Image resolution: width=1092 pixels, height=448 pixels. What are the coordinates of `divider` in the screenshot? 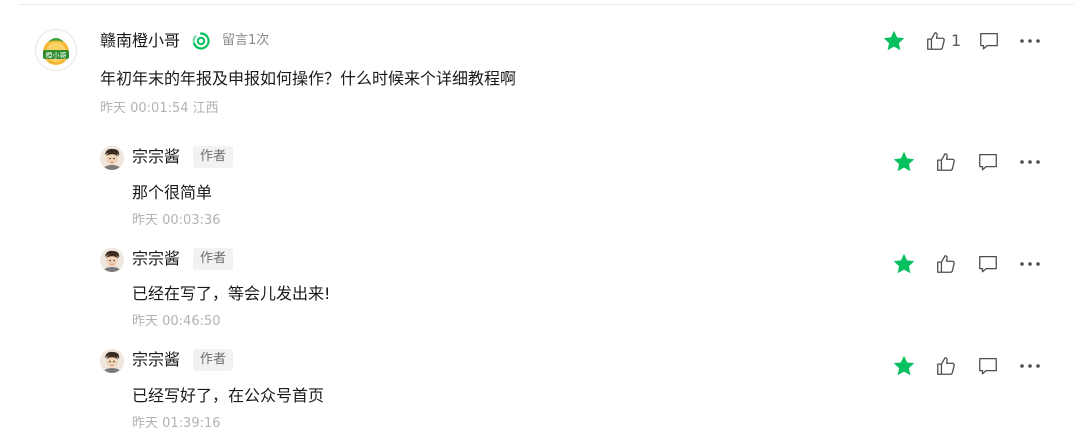 It's located at (546, 4).